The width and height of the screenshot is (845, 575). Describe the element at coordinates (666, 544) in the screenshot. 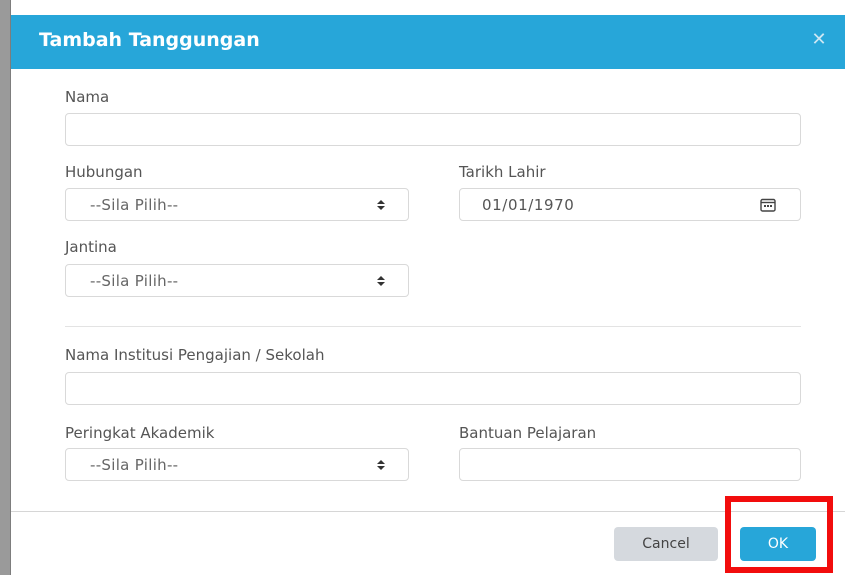

I see `cancel-button: Cancel` at that location.